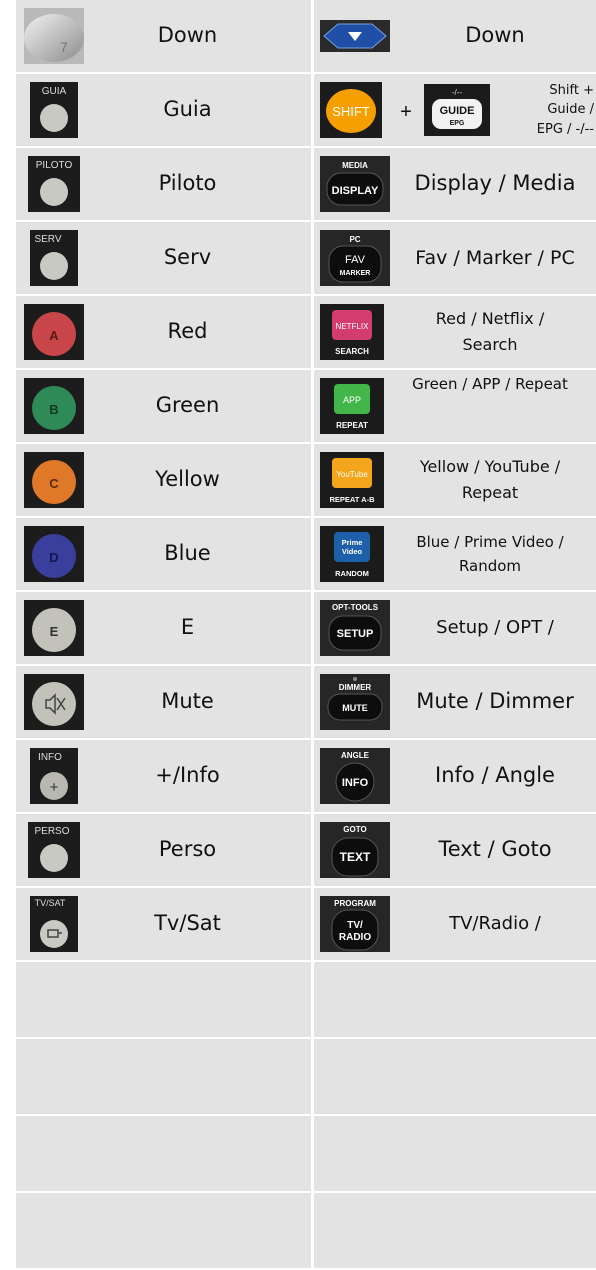 This screenshot has width=596, height=1270. I want to click on table-row: Mute DIMMER MUTE Mute / Dimmer, so click(306, 702).